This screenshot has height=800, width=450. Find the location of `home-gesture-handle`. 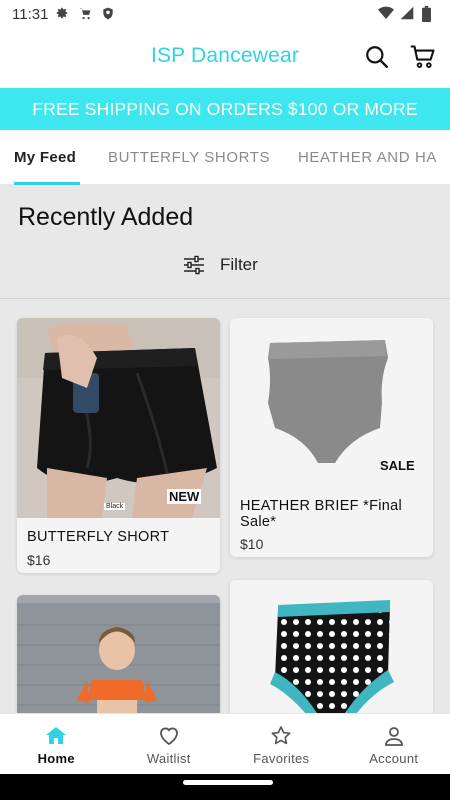

home-gesture-handle is located at coordinates (228, 782).